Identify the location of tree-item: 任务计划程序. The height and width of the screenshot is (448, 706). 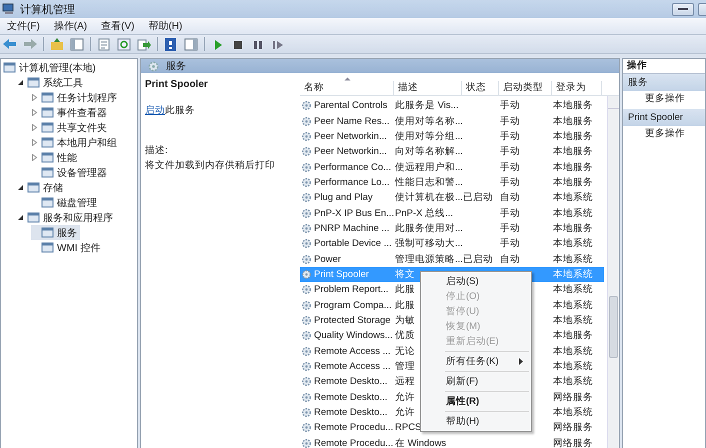
(75, 97).